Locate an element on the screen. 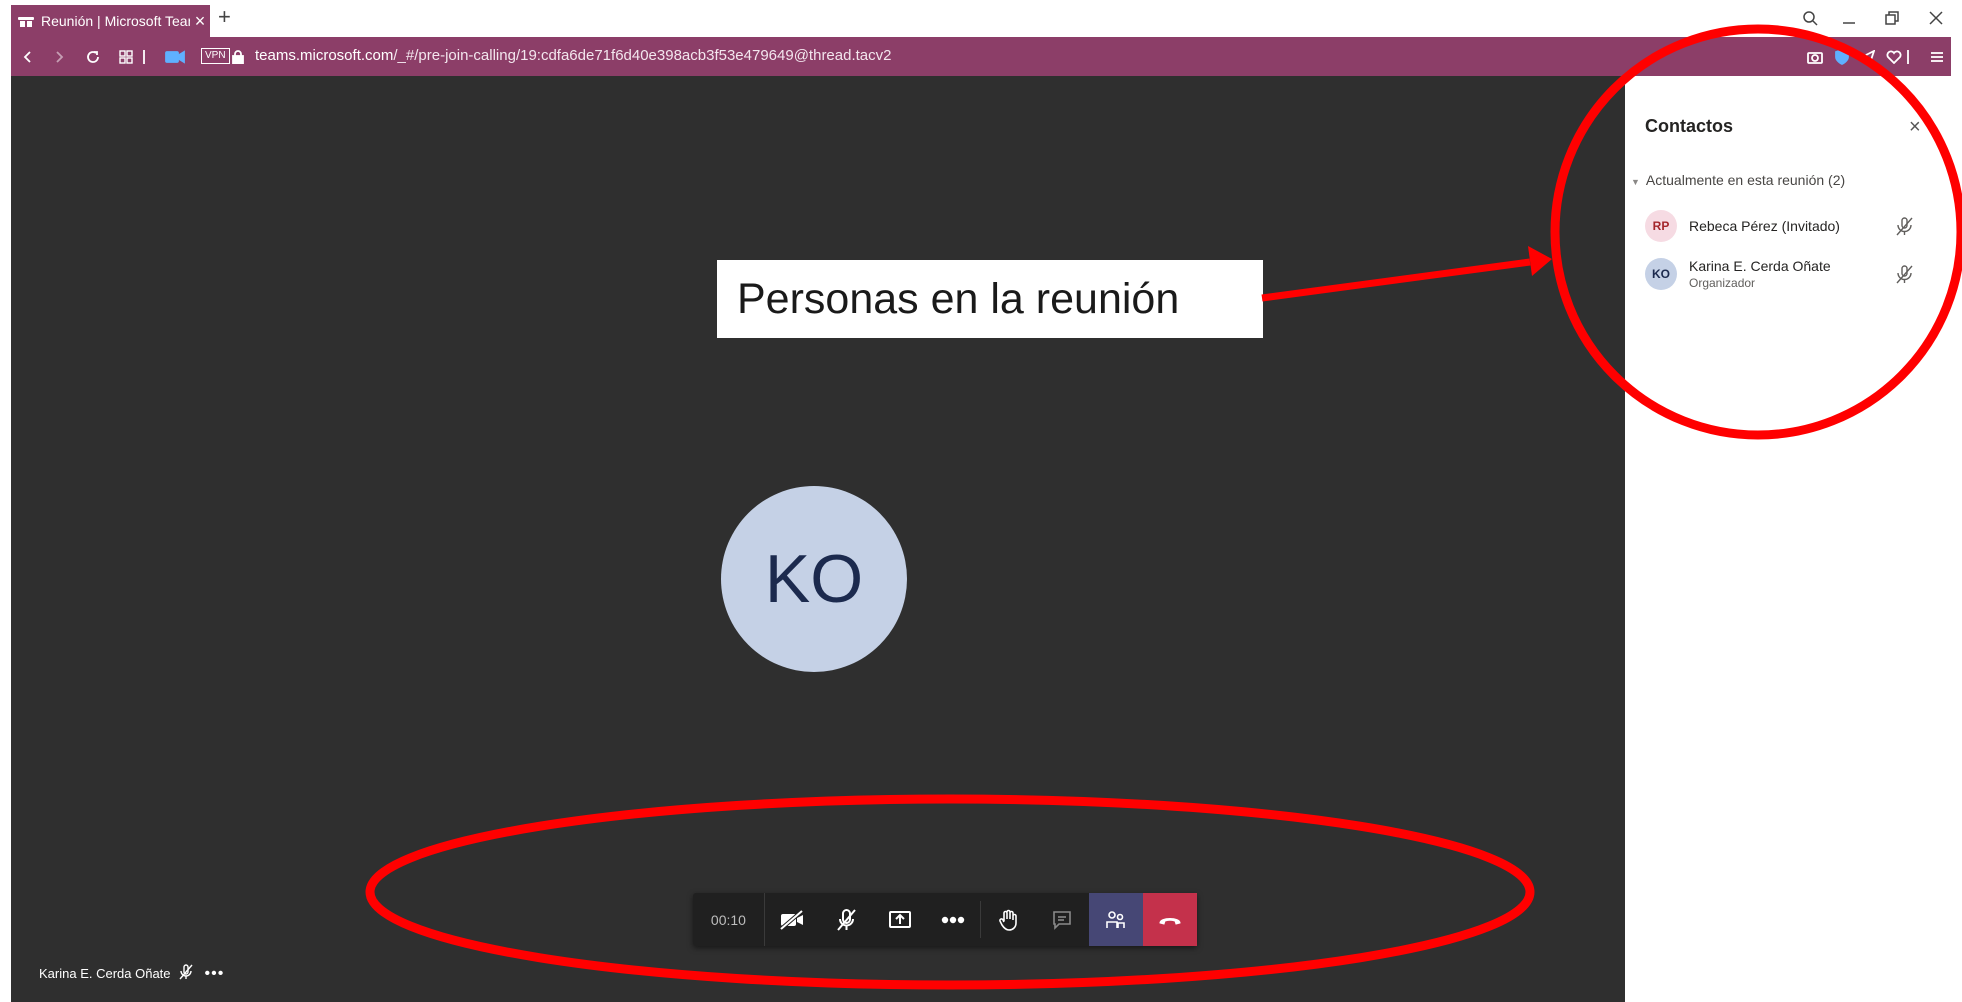  camera-permission-icon is located at coordinates (175, 57).